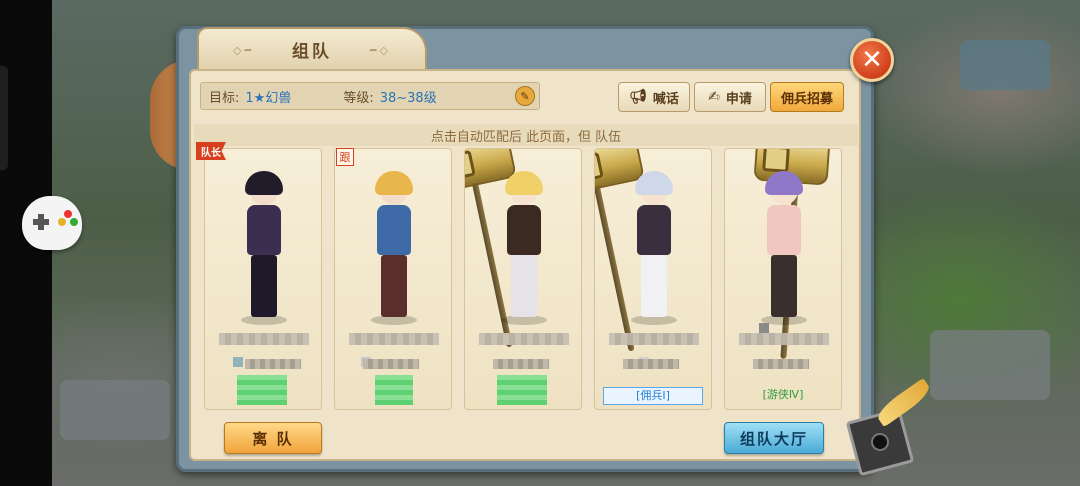  I want to click on apply-button-label: 申请, so click(738, 99).